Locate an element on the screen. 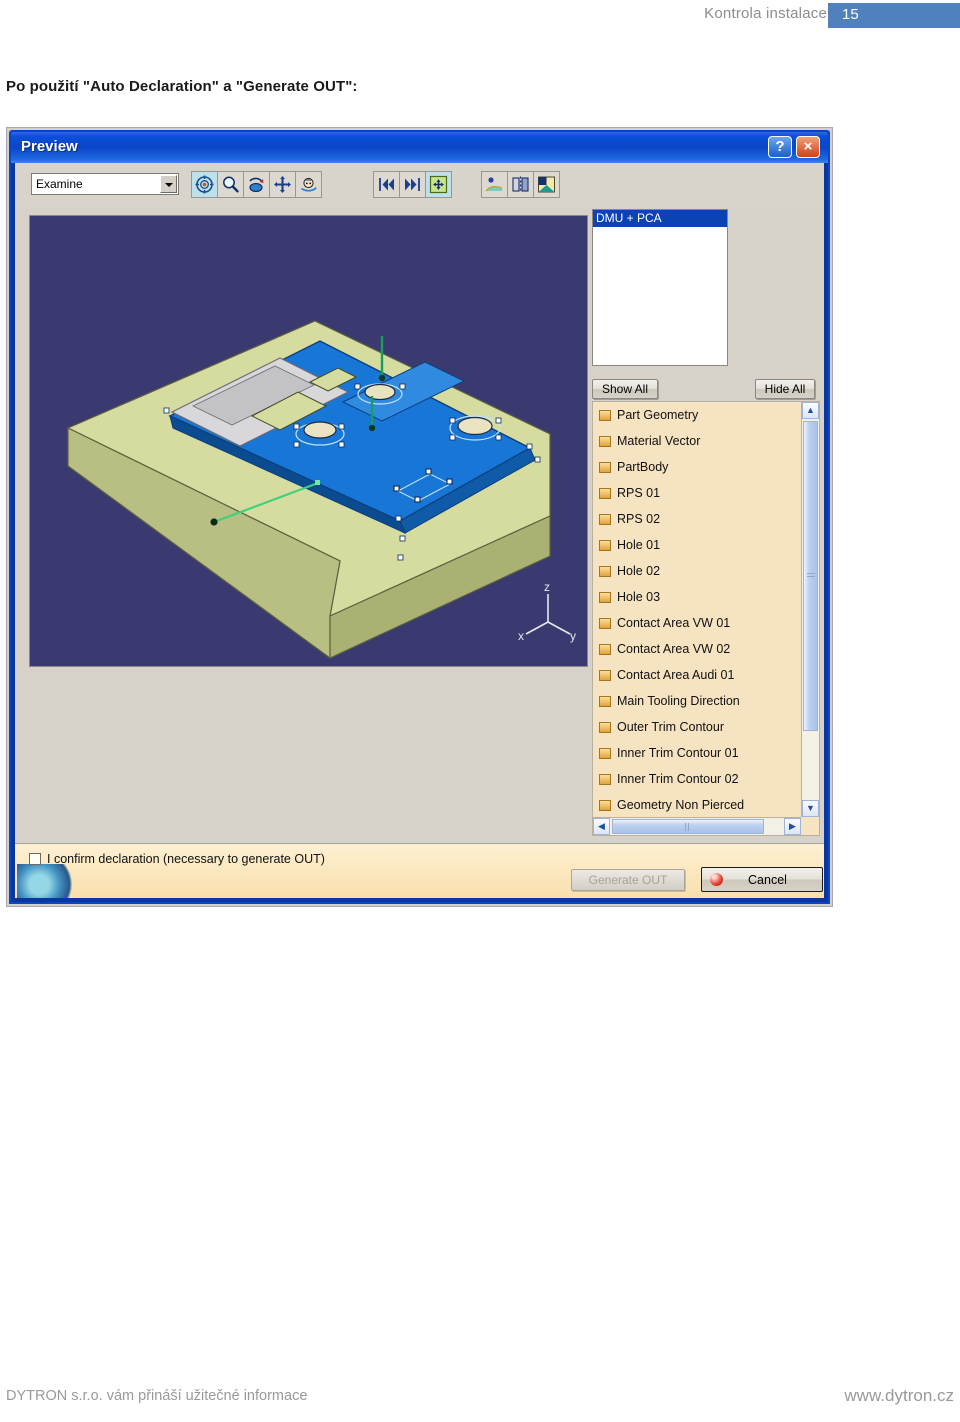 The width and height of the screenshot is (960, 1422). list-item: PartBody is located at coordinates (697, 467).